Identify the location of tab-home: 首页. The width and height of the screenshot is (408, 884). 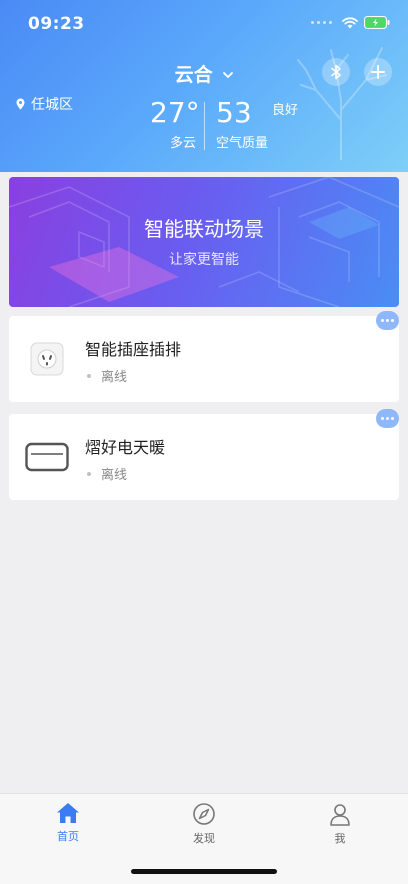
(68, 823).